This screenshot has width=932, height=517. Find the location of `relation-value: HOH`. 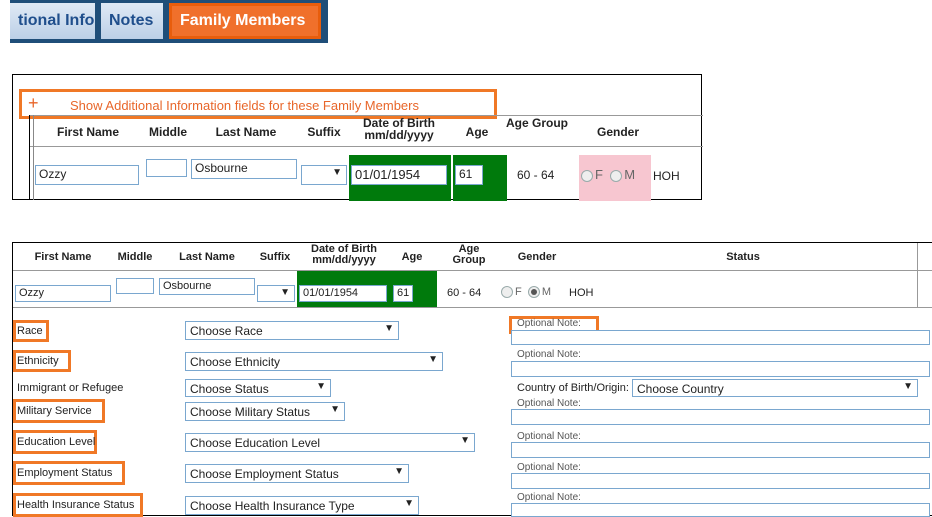

relation-value: HOH is located at coordinates (666, 176).